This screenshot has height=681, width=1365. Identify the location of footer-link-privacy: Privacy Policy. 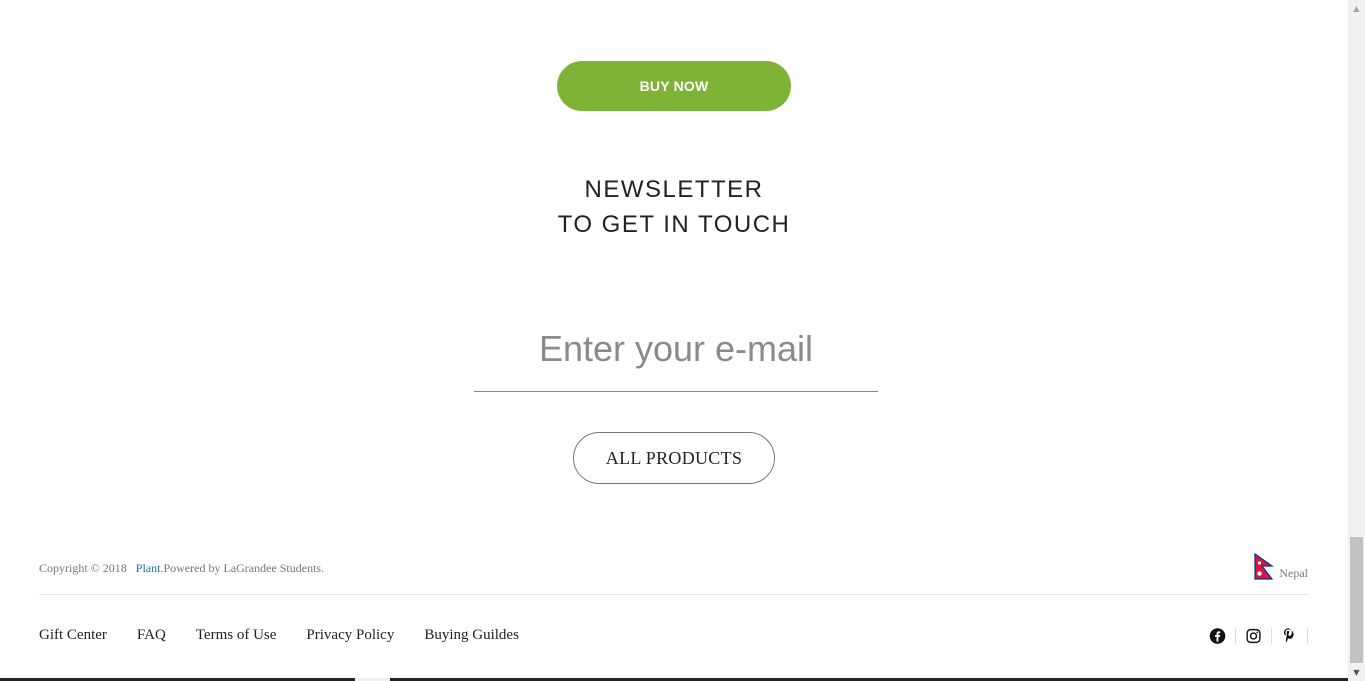
(350, 635).